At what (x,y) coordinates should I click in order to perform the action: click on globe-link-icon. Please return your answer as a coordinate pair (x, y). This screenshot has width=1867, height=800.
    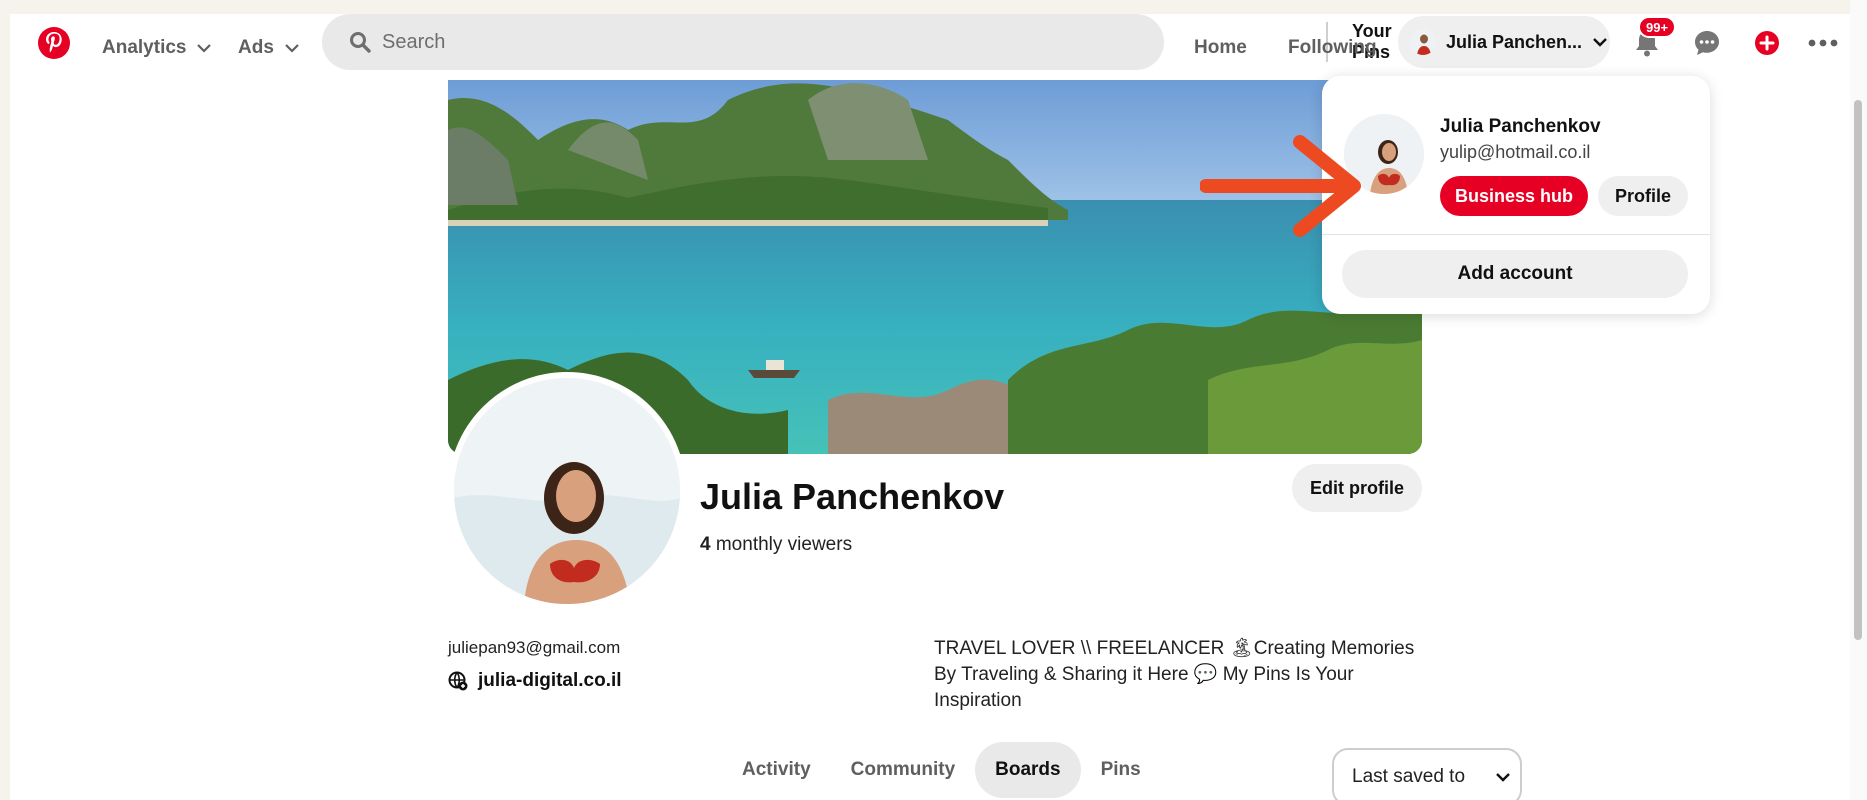
    Looking at the image, I should click on (458, 681).